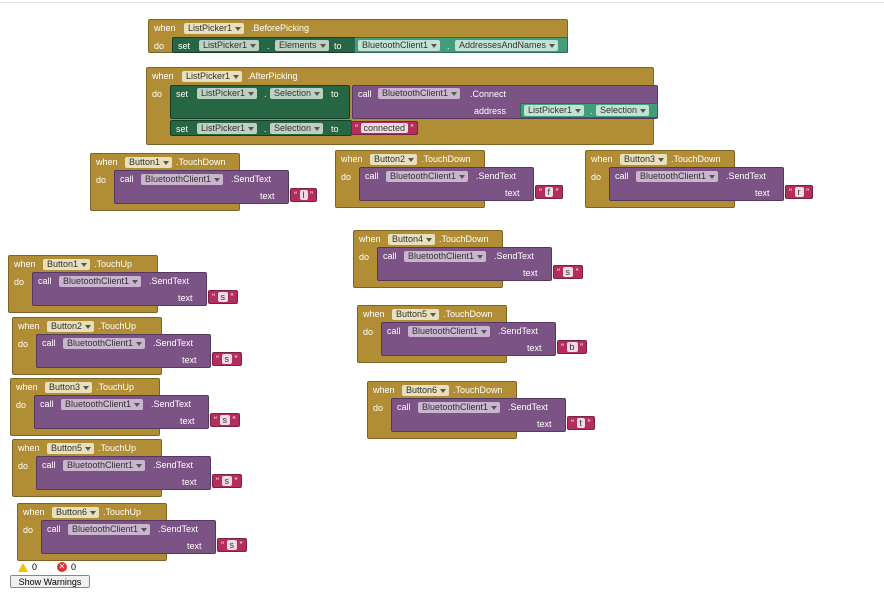 The height and width of the screenshot is (601, 884). I want to click on getter-component-dropdown: BluetoothClient1, so click(399, 45).